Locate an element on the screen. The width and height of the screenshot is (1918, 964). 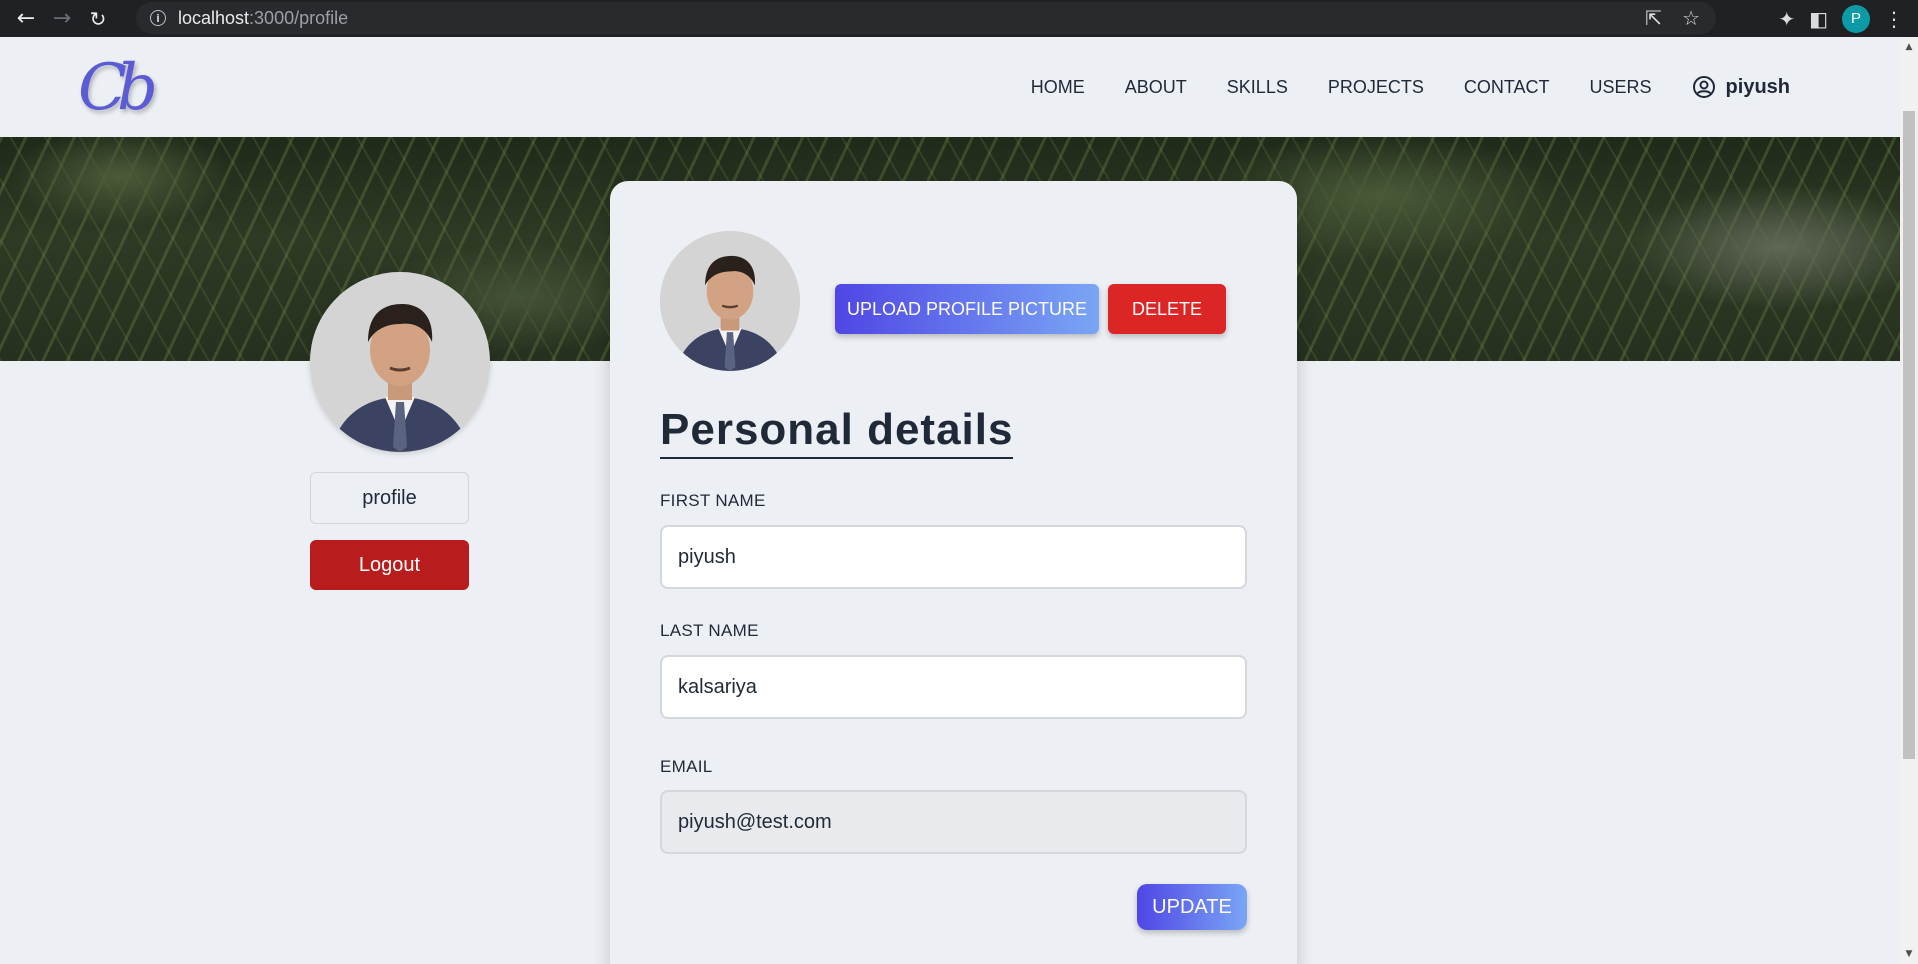
url-text: localhost:3000/profile is located at coordinates (263, 18).